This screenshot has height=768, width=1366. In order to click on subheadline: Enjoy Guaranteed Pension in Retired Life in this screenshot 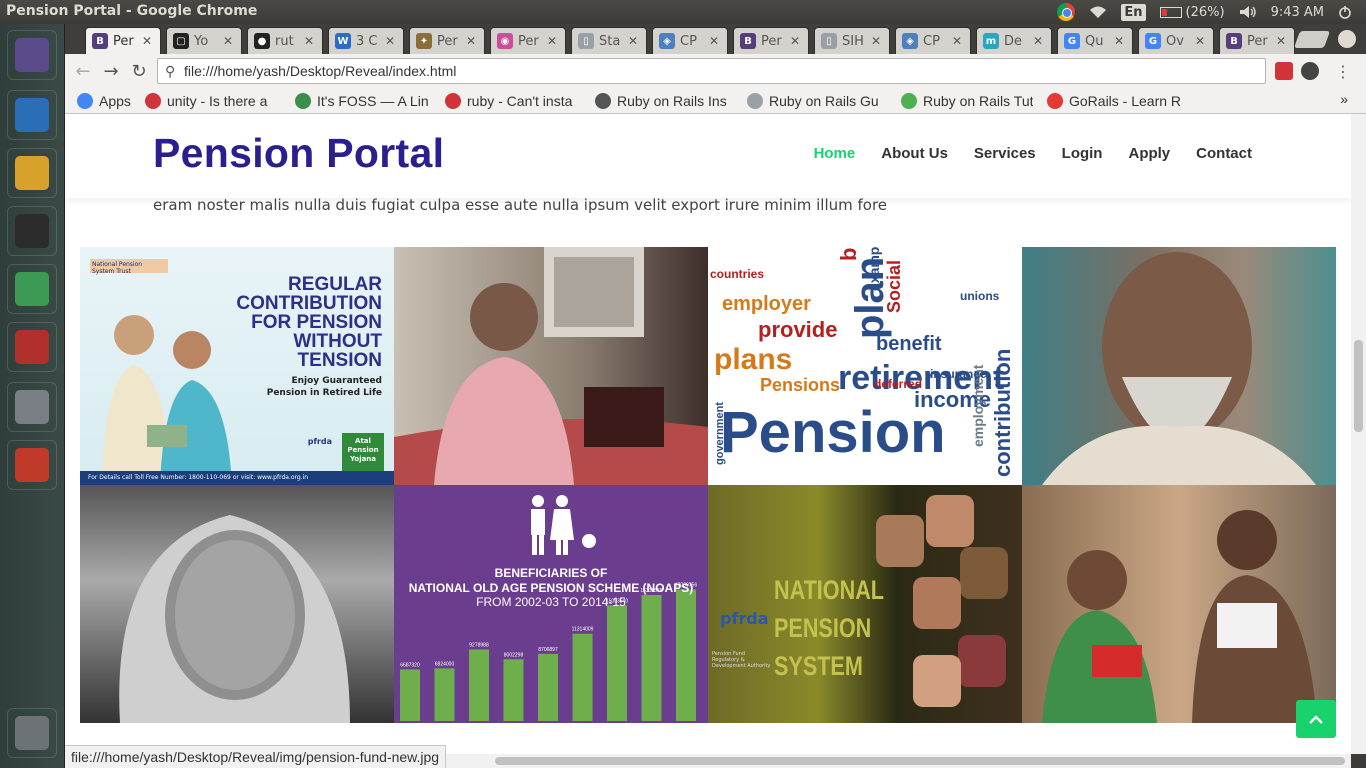, I will do `click(324, 387)`.